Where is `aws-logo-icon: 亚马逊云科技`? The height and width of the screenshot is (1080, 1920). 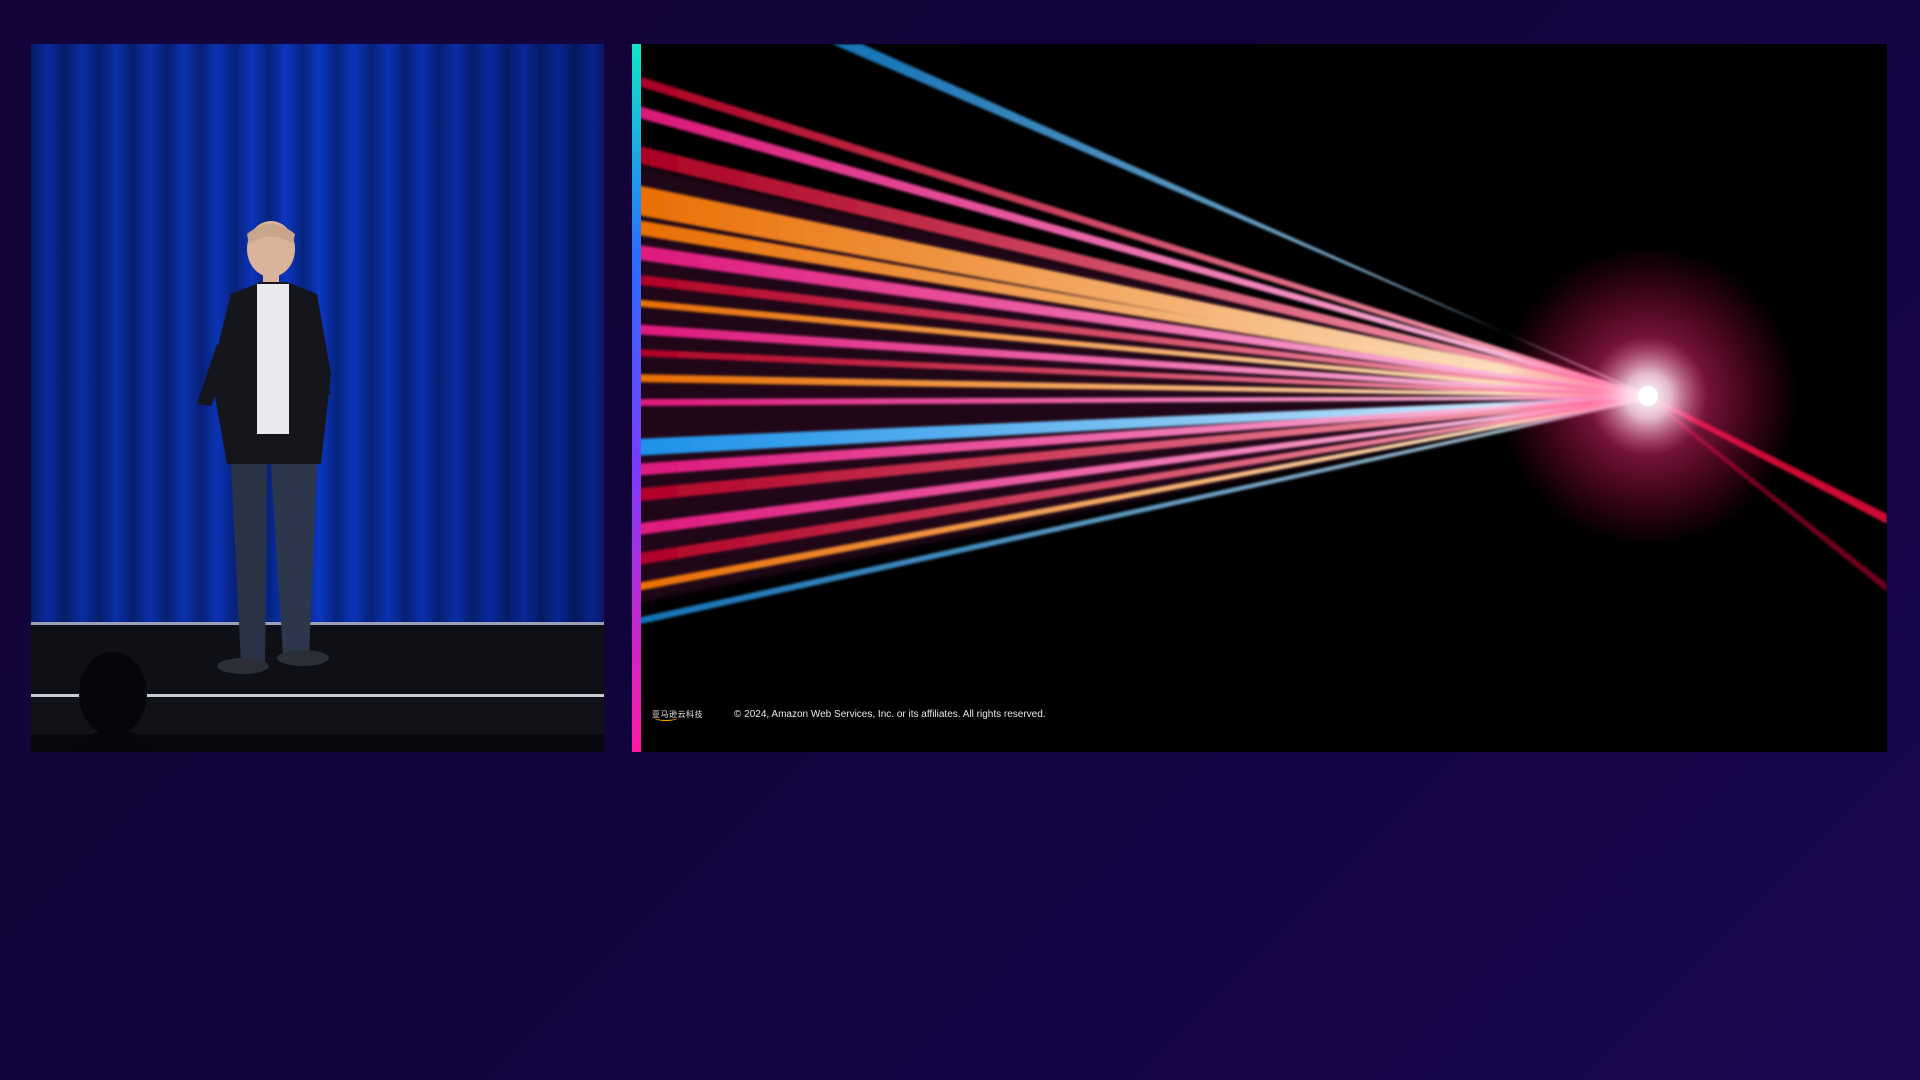
aws-logo-icon: 亚马逊云科技 is located at coordinates (677, 714).